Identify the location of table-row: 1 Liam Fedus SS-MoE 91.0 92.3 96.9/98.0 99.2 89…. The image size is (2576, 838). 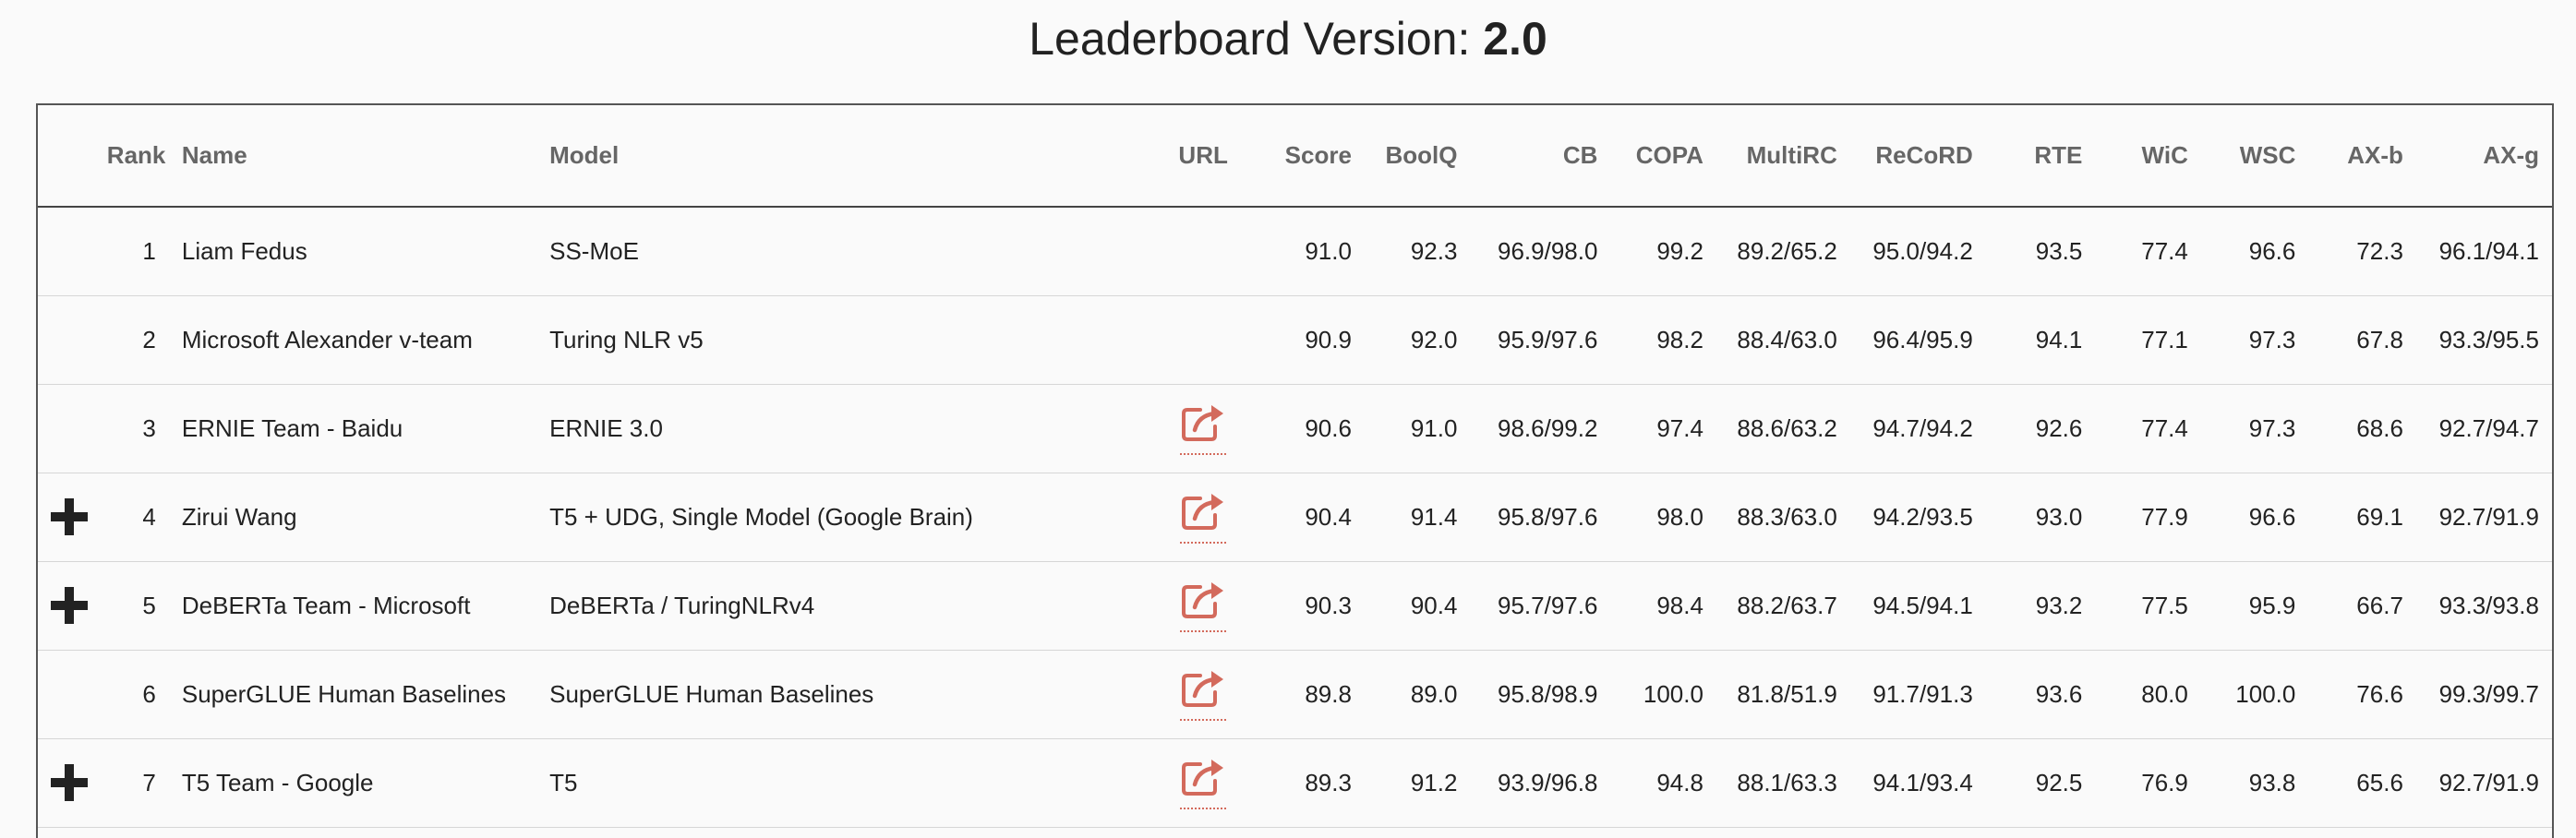
(1295, 251).